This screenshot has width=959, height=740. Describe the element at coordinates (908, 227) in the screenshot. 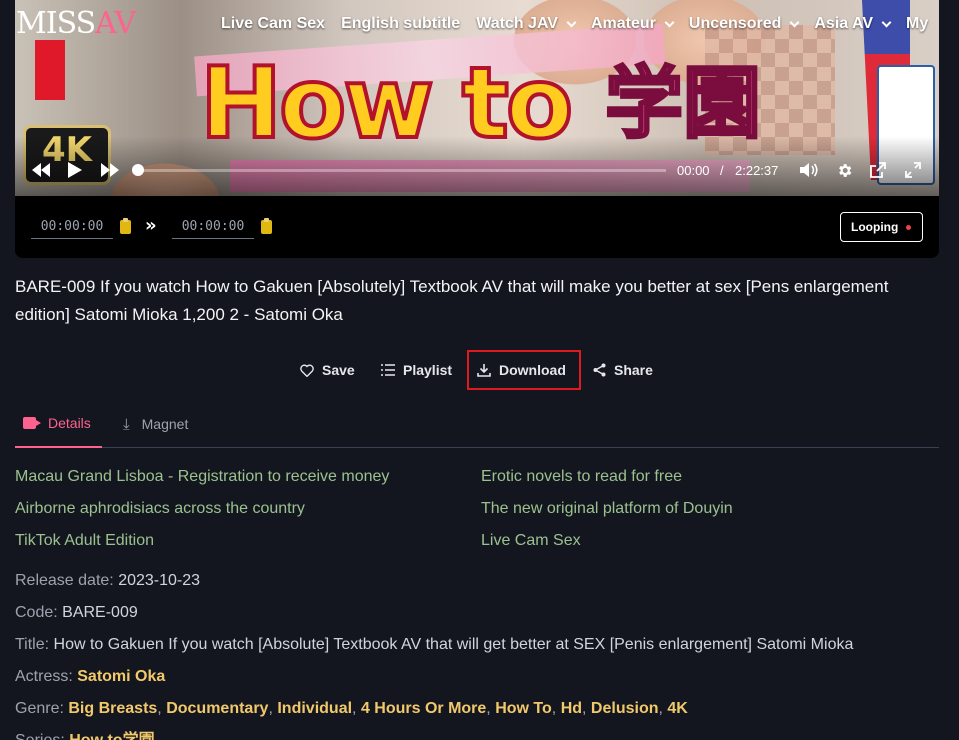

I see `looping-status-dot` at that location.